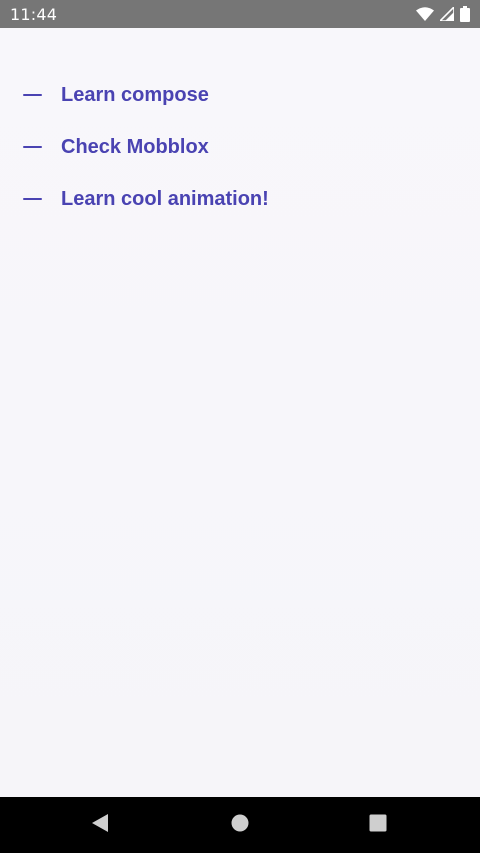  Describe the element at coordinates (165, 198) in the screenshot. I see `todo-label: Learn cool animation!` at that location.